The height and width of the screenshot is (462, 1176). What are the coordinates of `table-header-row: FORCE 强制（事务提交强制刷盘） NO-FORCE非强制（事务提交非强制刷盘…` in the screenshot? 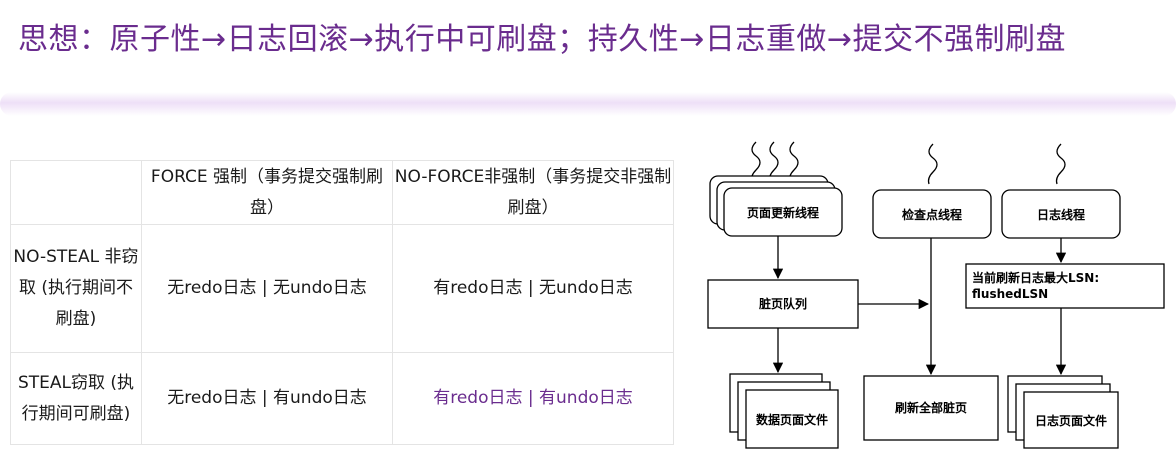 It's located at (342, 192).